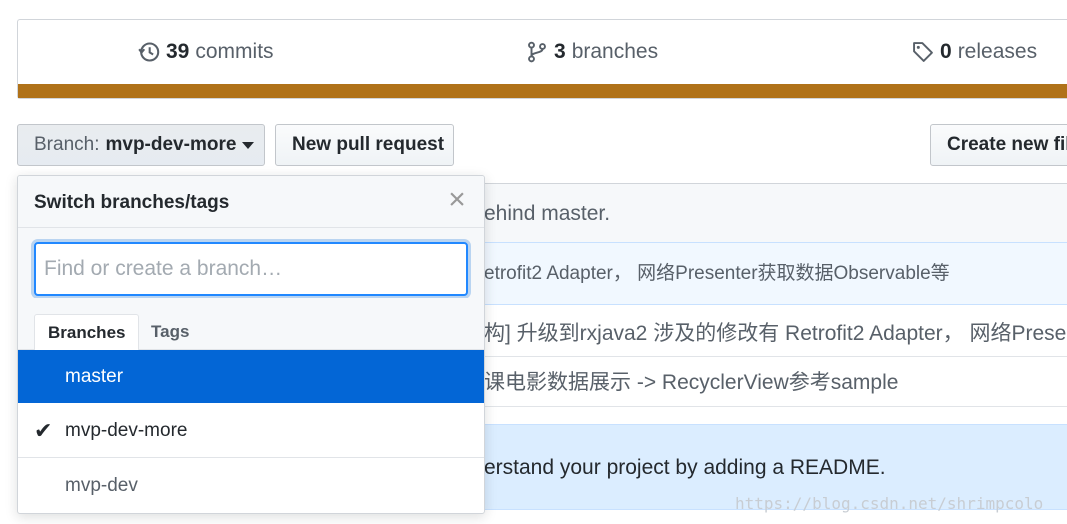 The height and width of the screenshot is (524, 1067). Describe the element at coordinates (132, 202) in the screenshot. I see `dropdown-title: Switch branches/tags` at that location.